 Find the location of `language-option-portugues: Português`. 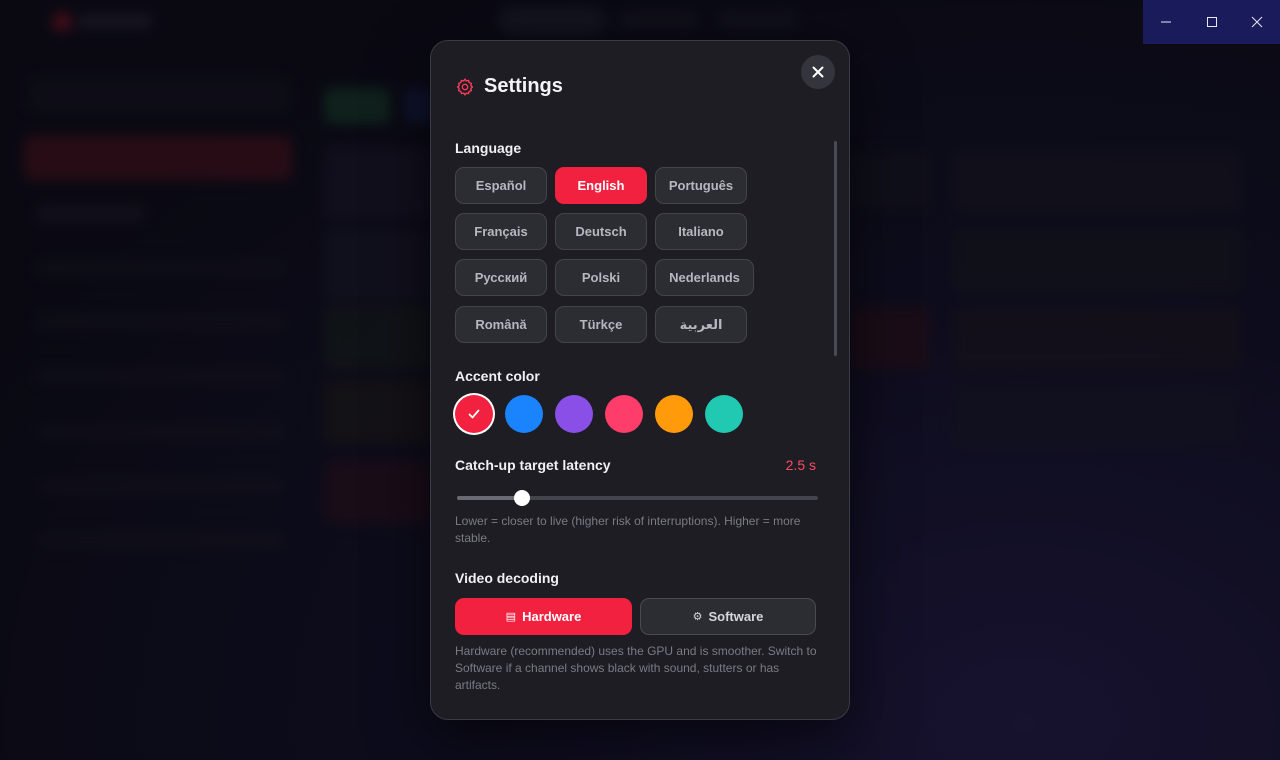

language-option-portugues: Português is located at coordinates (701, 185).